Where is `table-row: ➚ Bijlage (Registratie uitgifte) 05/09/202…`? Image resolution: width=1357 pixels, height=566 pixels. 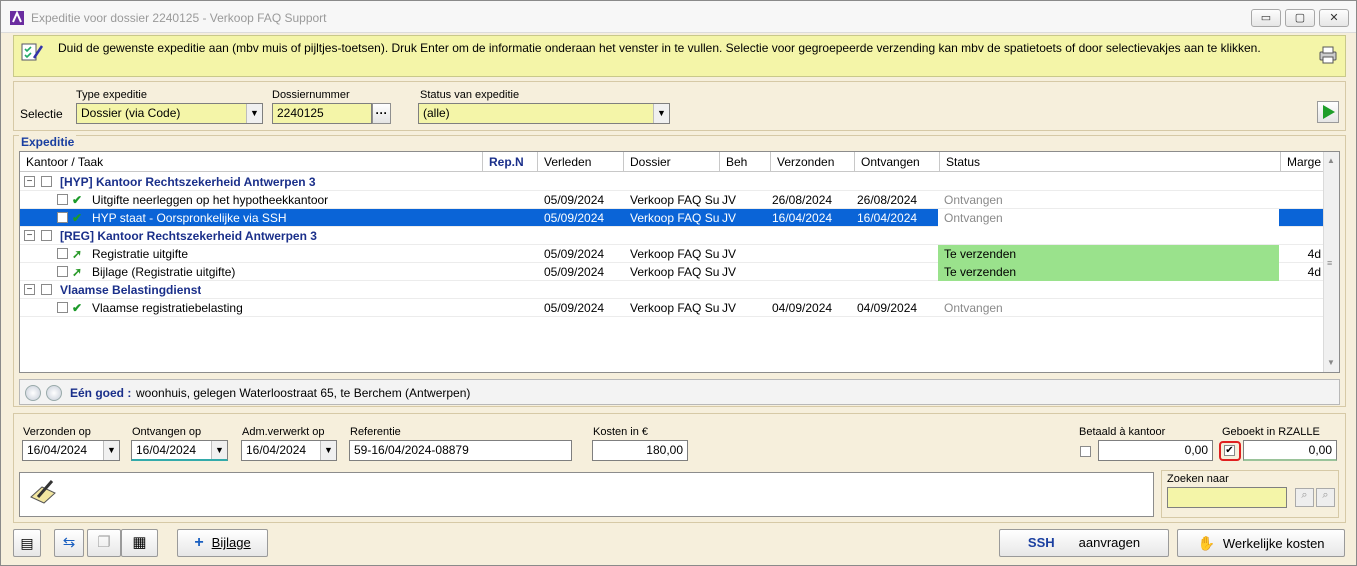
table-row: ➚ Bijlage (Registratie uitgifte) 05/09/202… is located at coordinates (672, 272).